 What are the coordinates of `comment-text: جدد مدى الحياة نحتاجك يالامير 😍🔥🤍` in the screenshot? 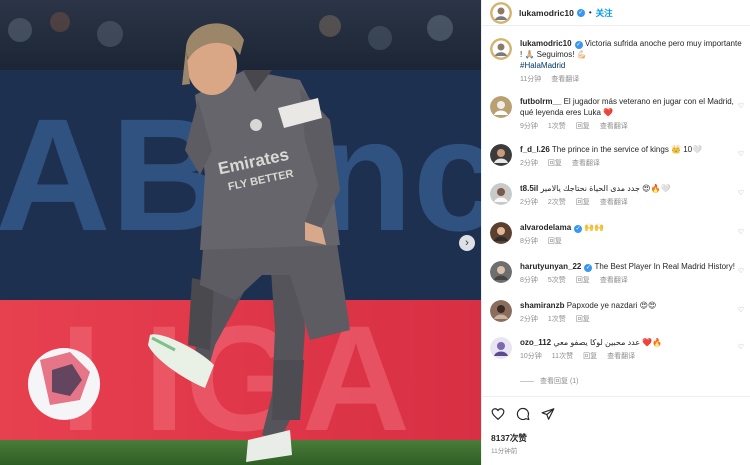 It's located at (605, 188).